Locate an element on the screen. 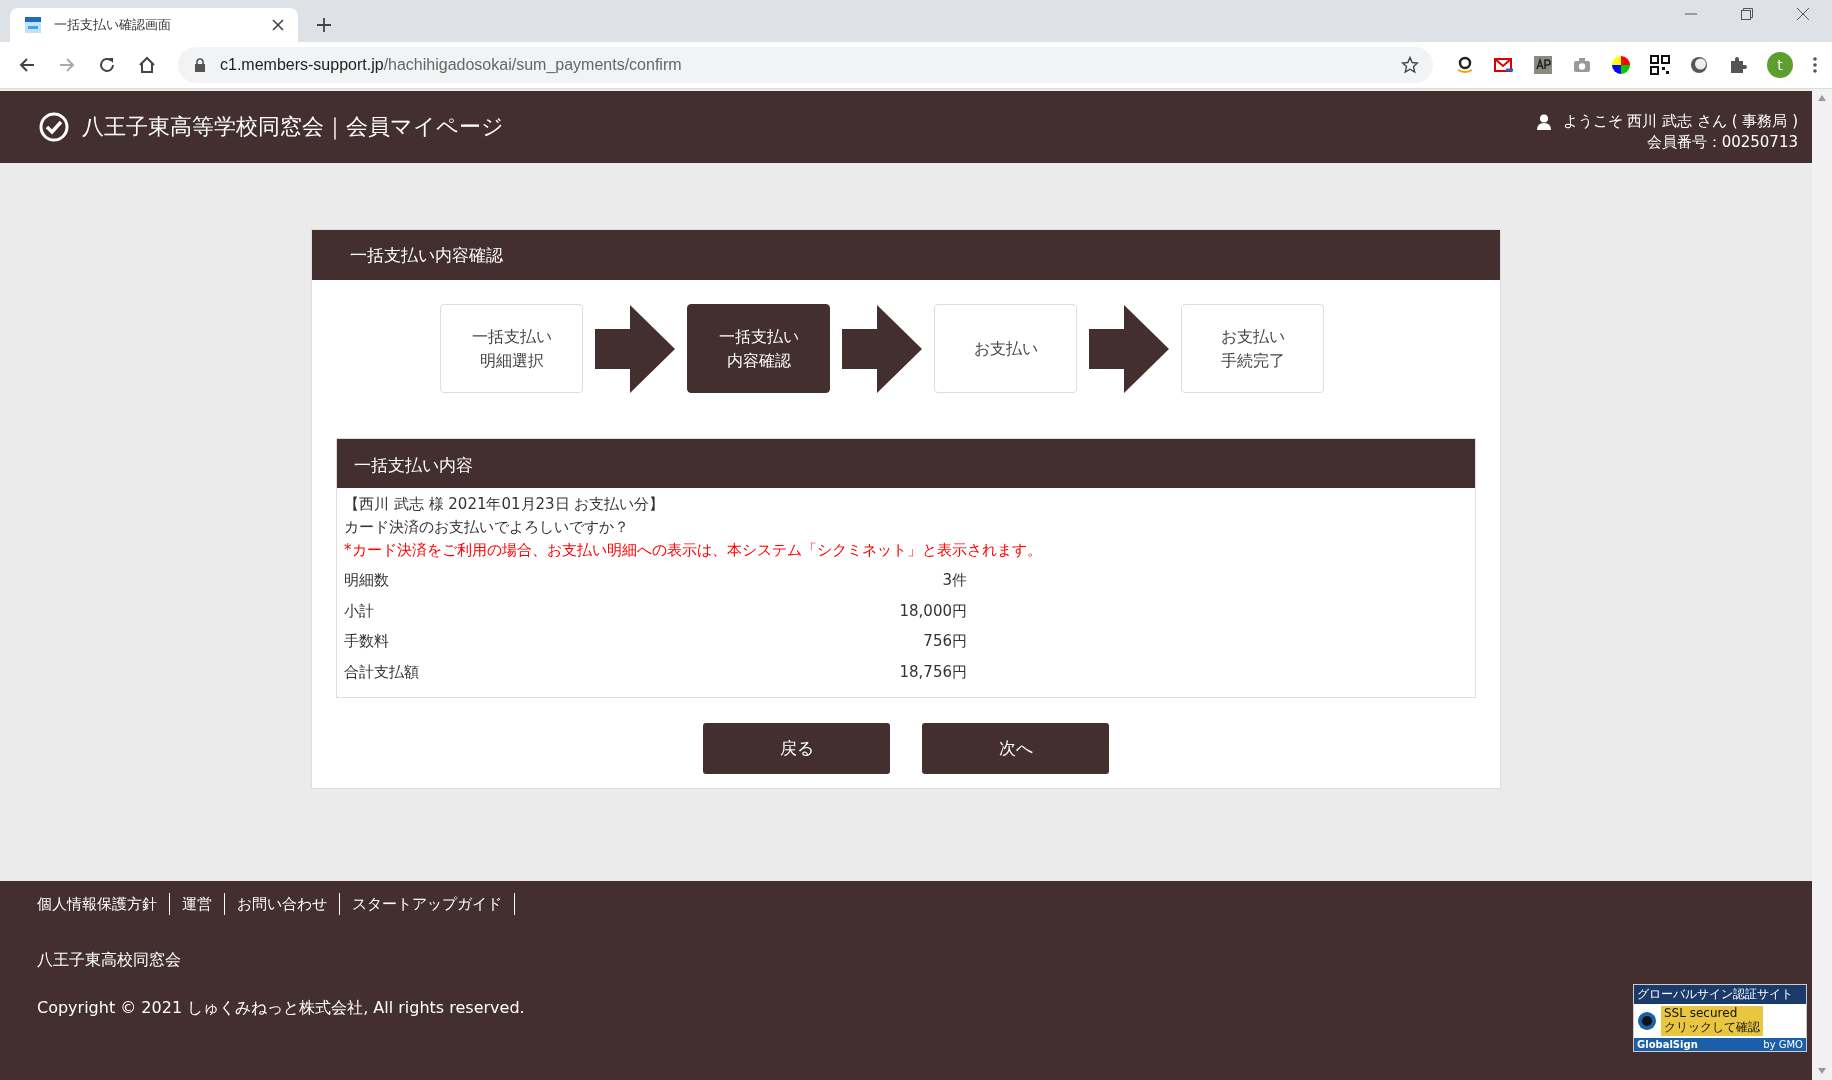  row-label: 明細数 is located at coordinates (366, 580).